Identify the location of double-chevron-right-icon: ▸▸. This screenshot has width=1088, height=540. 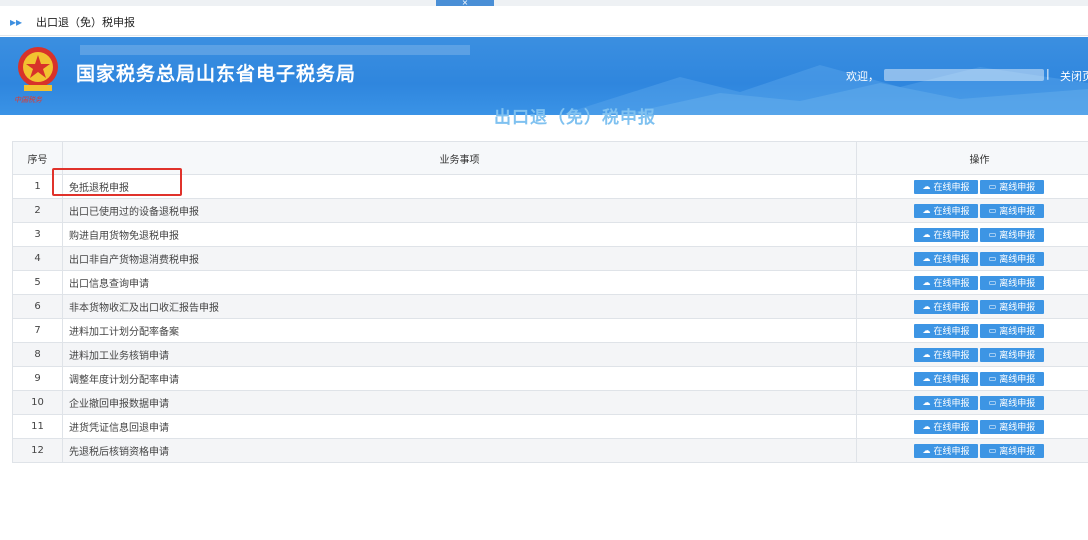
(17, 22).